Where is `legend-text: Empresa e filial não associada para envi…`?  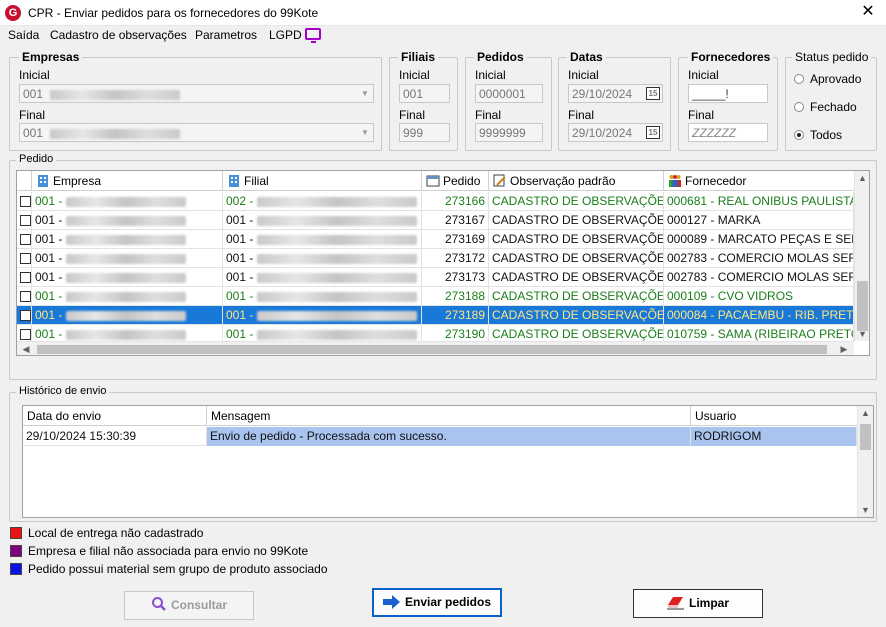
legend-text: Empresa e filial não associada para envi… is located at coordinates (168, 551).